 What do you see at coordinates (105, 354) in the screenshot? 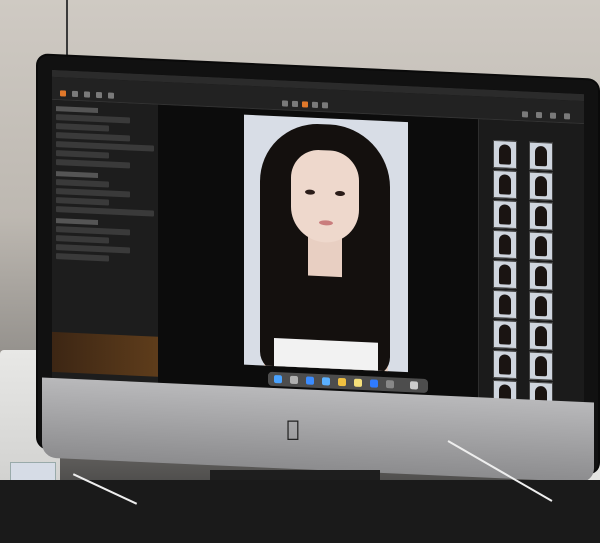
I see `desktop-wallpaper-glow` at bounding box center [105, 354].